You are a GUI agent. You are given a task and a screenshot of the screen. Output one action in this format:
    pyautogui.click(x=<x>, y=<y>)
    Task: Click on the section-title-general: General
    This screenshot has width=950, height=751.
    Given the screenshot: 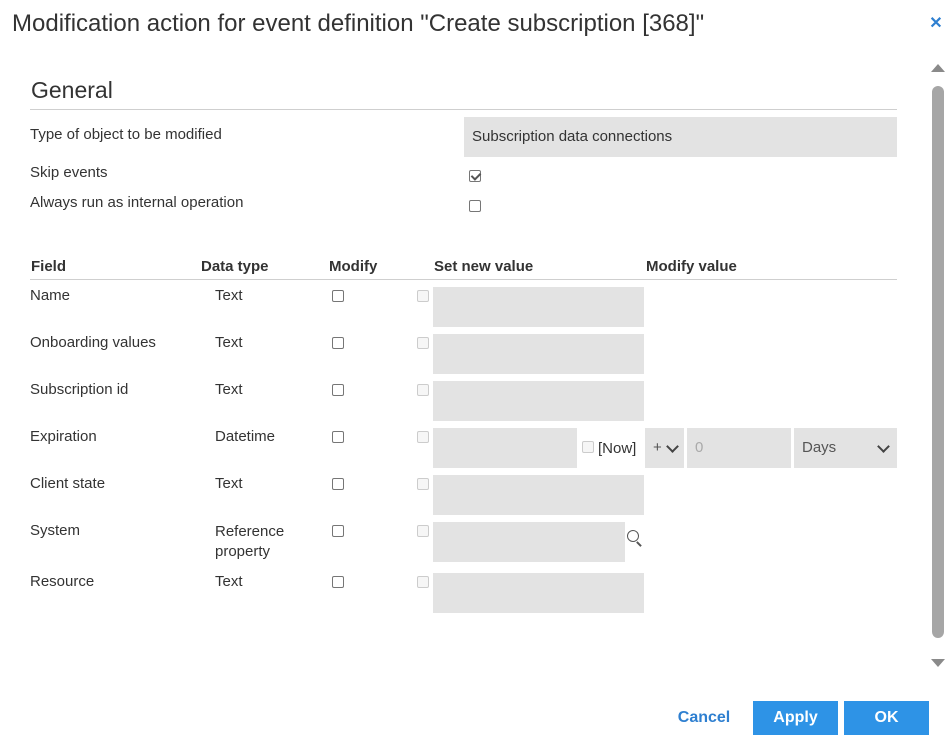 What is the action you would take?
    pyautogui.click(x=72, y=90)
    